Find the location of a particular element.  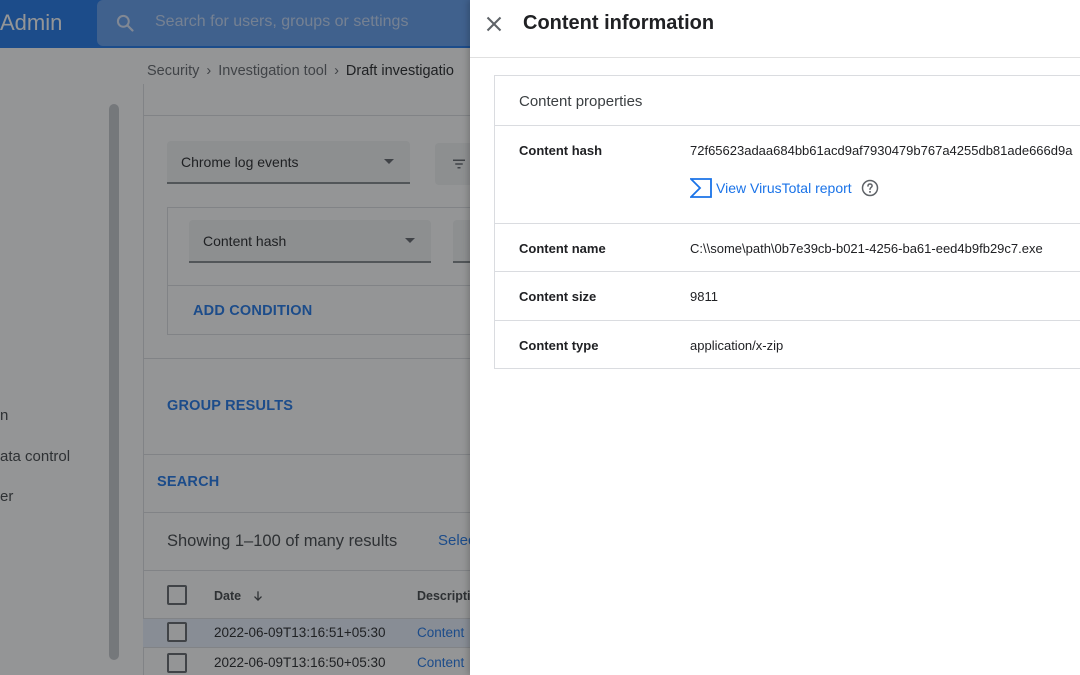

property-value: application/x-zip is located at coordinates (737, 345).